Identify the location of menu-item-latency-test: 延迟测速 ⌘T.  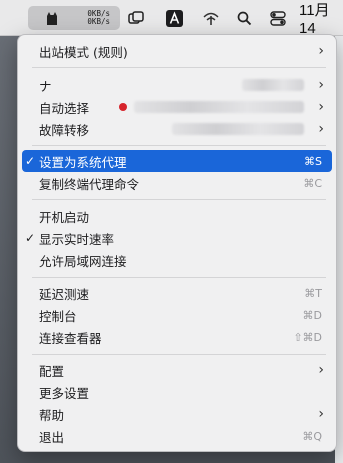
(177, 293).